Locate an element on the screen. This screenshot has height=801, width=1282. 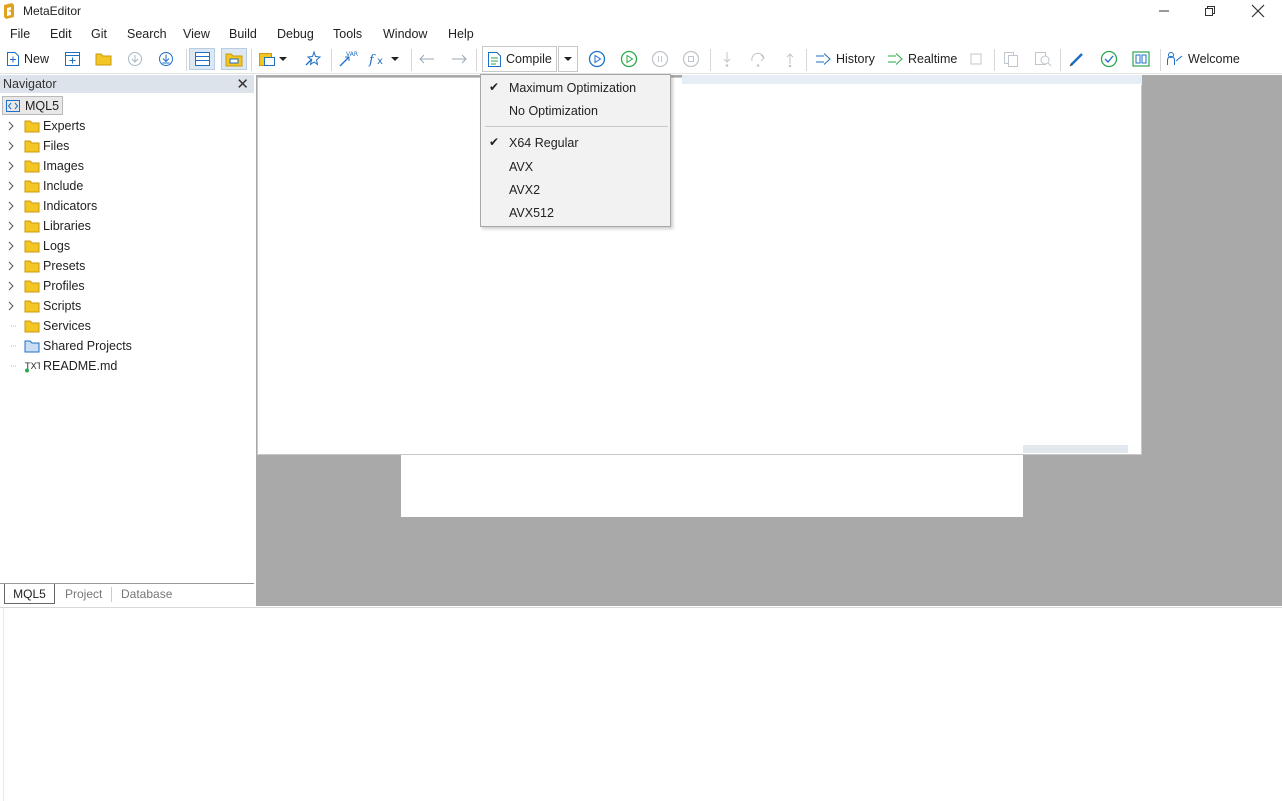
tree-item-indicators: Indicators is located at coordinates (51, 206).